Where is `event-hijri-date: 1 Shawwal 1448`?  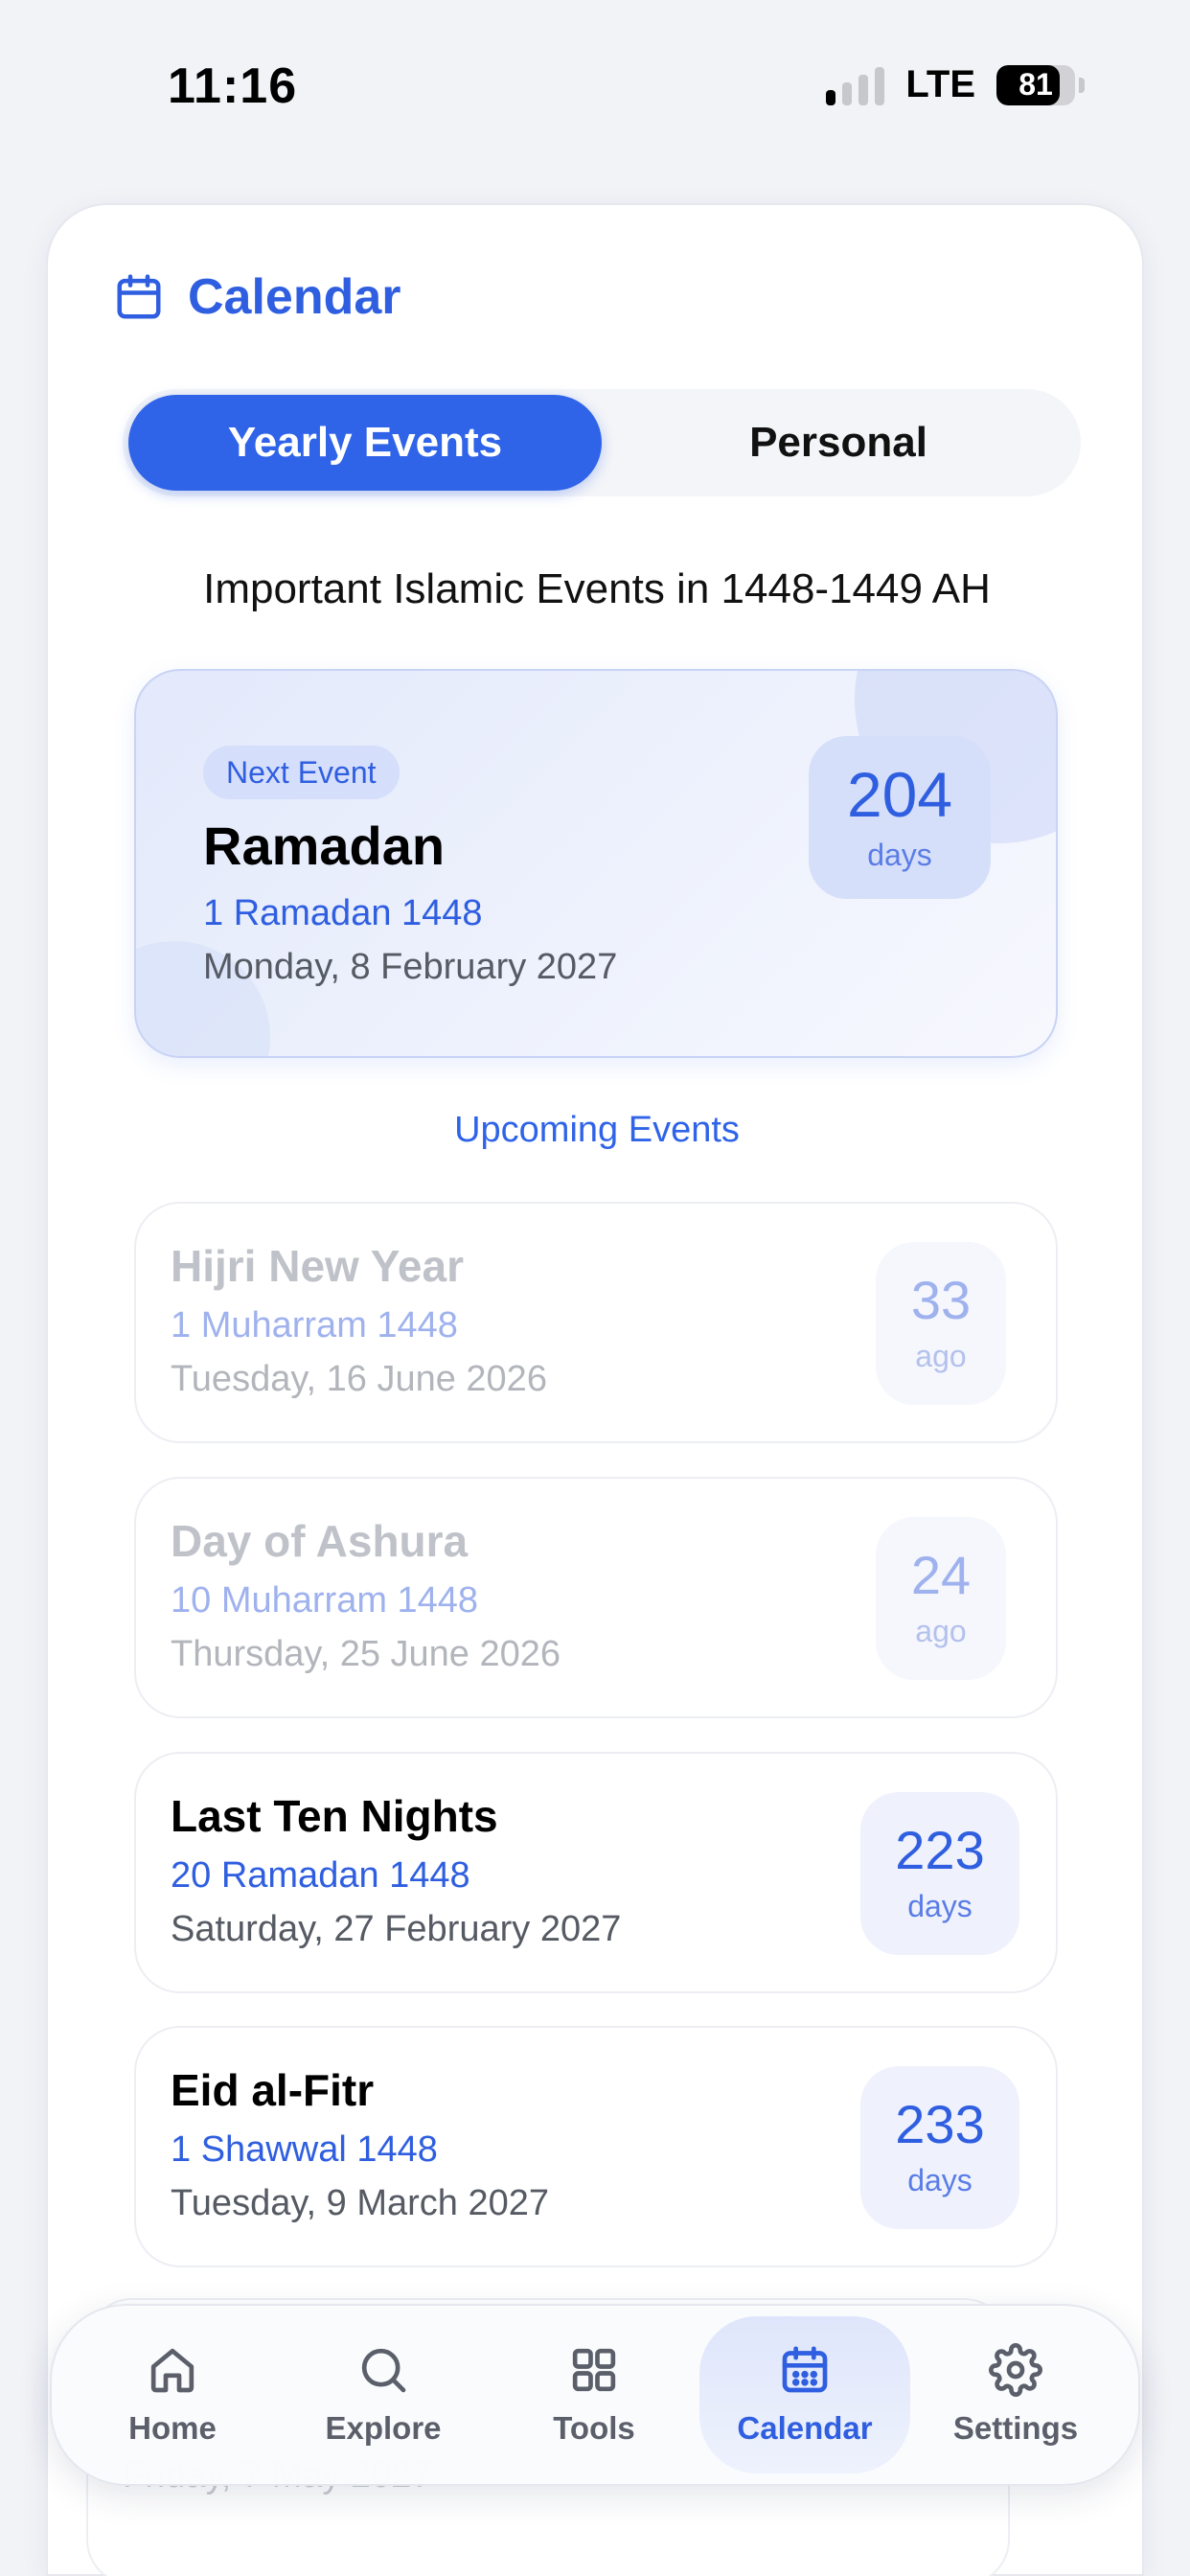
event-hijri-date: 1 Shawwal 1448 is located at coordinates (304, 2149).